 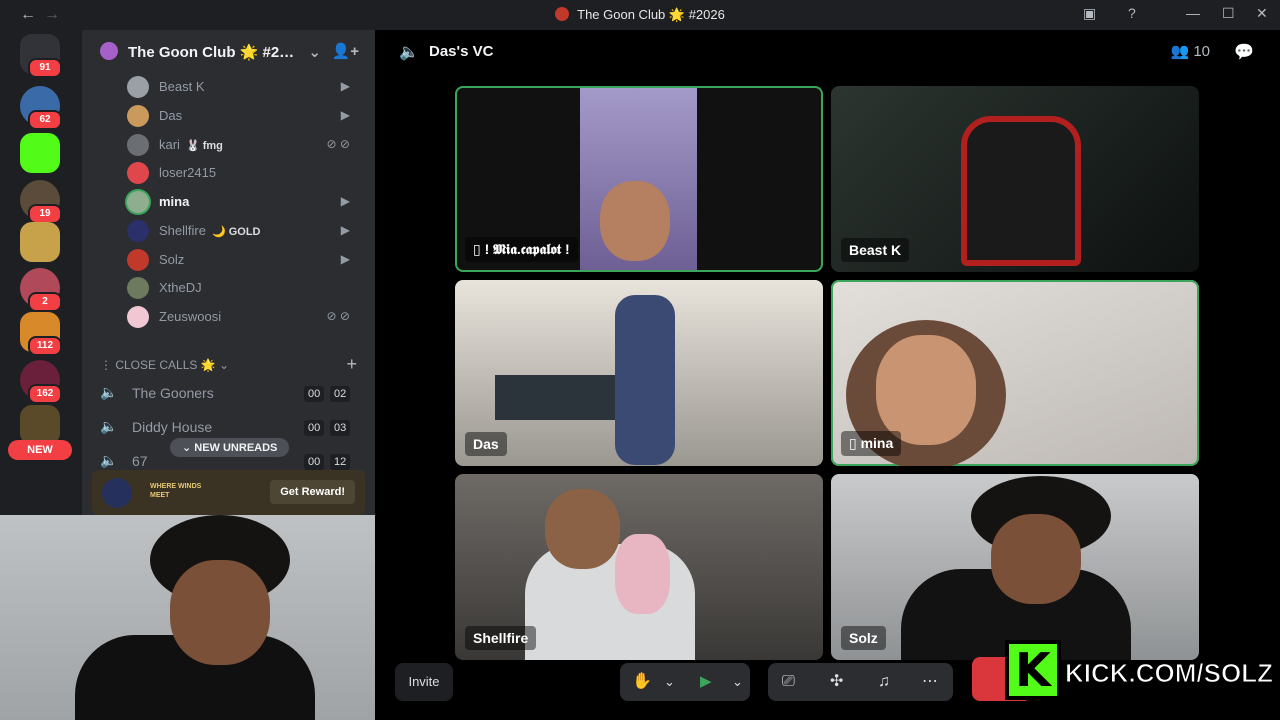 I want to click on more-options-icon: ⋯, so click(x=930, y=682).